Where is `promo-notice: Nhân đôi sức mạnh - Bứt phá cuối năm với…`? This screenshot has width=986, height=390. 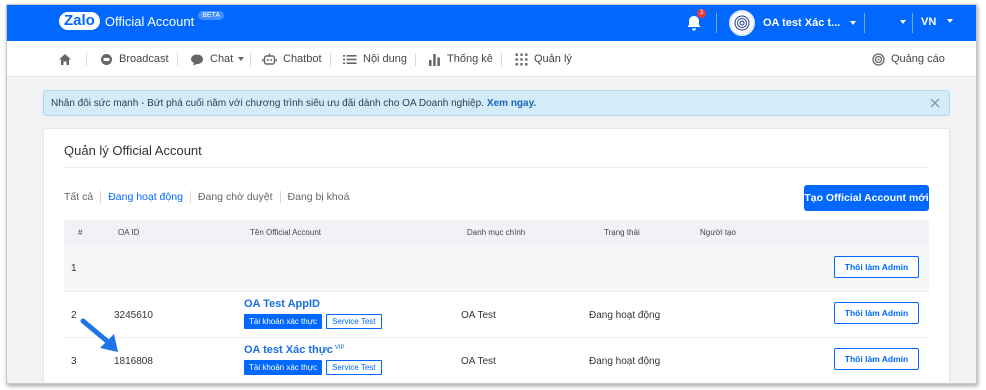
promo-notice: Nhân đôi sức mạnh - Bứt phá cuối năm với… is located at coordinates (496, 103).